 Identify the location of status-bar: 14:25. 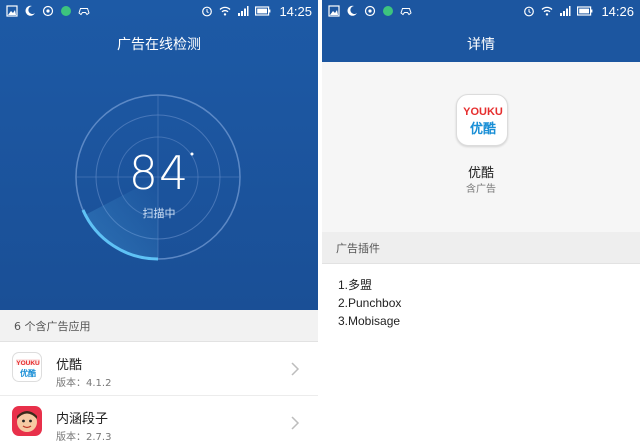
(159, 11).